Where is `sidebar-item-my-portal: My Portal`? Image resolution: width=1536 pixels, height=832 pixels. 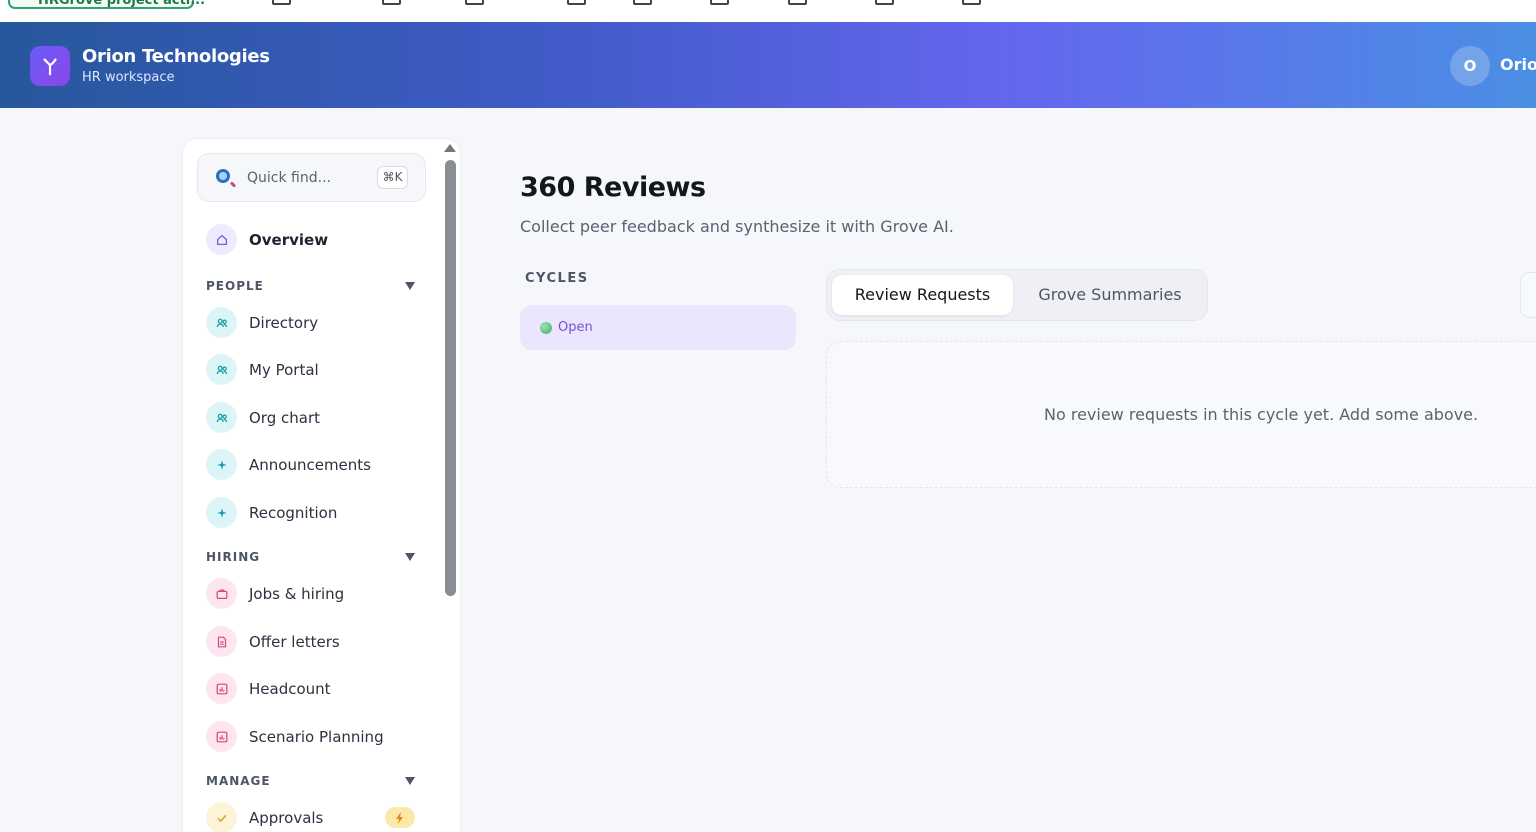 sidebar-item-my-portal: My Portal is located at coordinates (321, 370).